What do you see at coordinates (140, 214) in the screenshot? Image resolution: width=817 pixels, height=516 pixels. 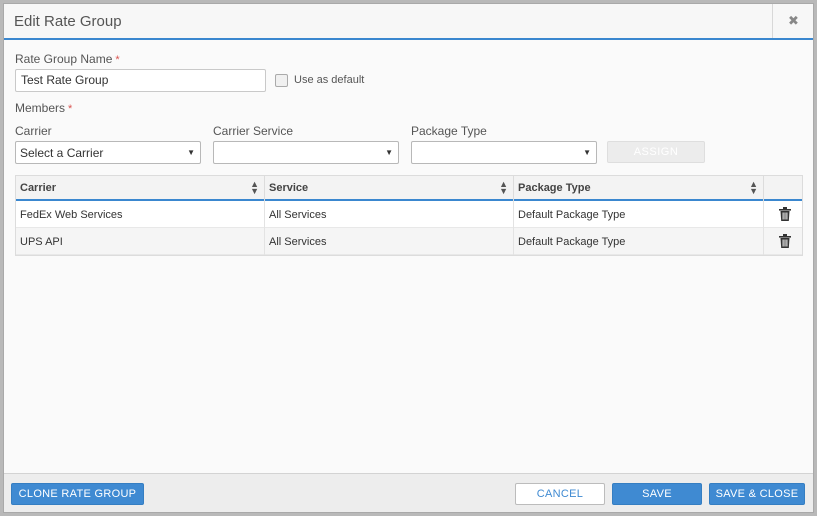 I see `cell-carrier: FedEx Web Services` at bounding box center [140, 214].